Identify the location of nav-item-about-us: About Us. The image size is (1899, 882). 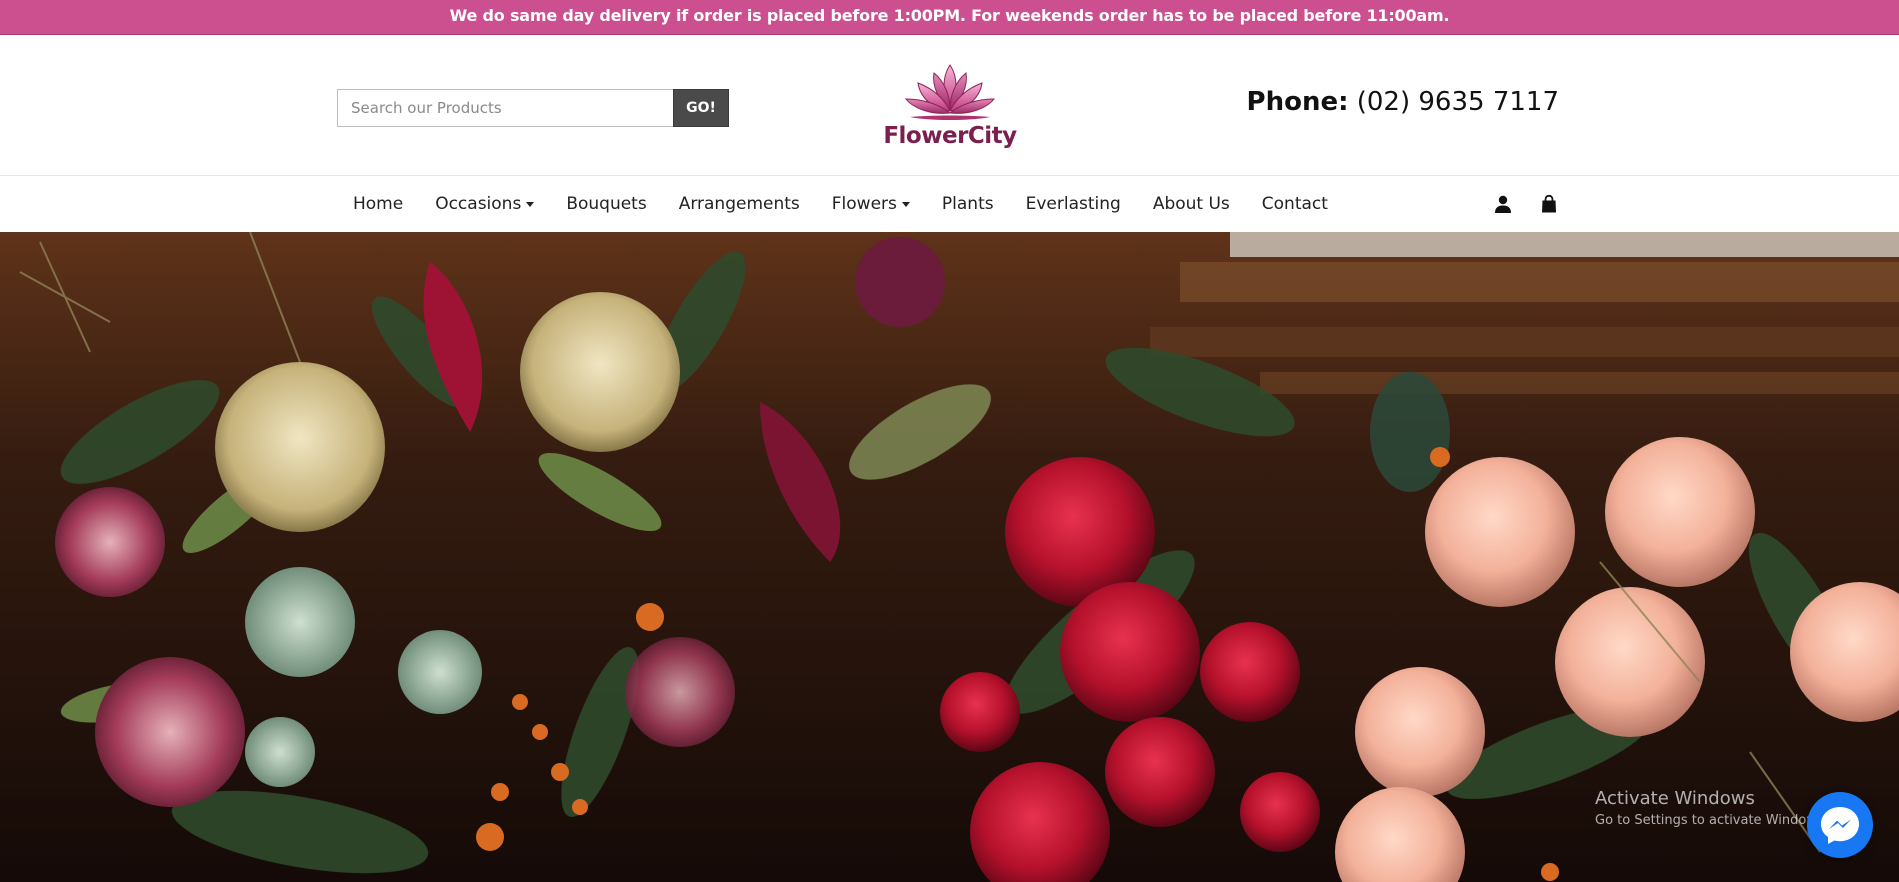
(1191, 204).